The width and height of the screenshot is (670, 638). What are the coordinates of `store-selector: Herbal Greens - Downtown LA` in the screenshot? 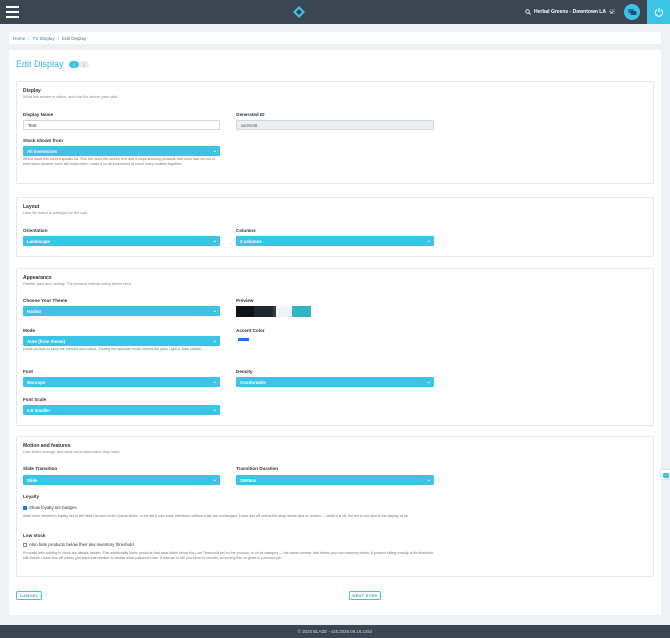 It's located at (569, 12).